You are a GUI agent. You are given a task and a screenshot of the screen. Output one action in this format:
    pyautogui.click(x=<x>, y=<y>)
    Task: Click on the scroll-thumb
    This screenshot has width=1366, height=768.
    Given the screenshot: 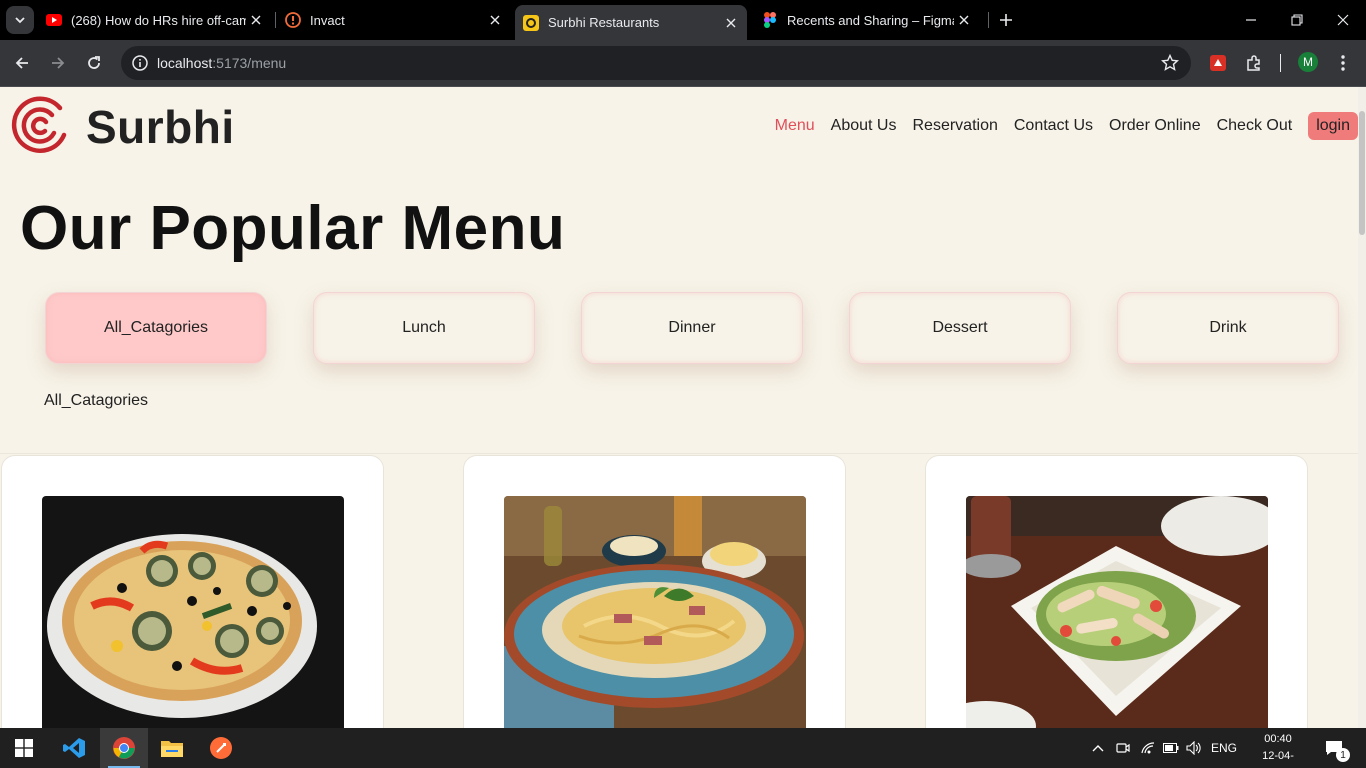 What is the action you would take?
    pyautogui.click(x=1362, y=173)
    